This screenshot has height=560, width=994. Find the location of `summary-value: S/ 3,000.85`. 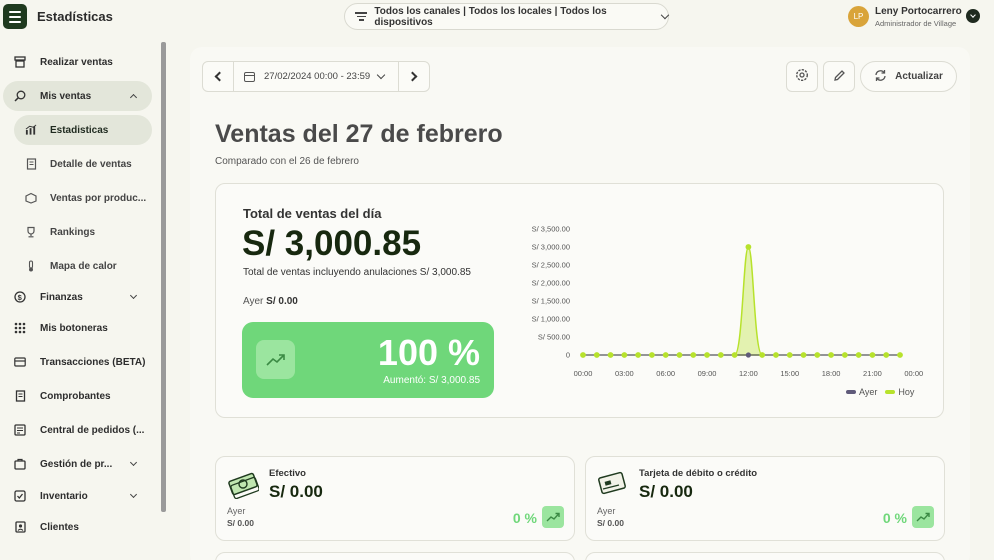

summary-value: S/ 3,000.85 is located at coordinates (332, 243).